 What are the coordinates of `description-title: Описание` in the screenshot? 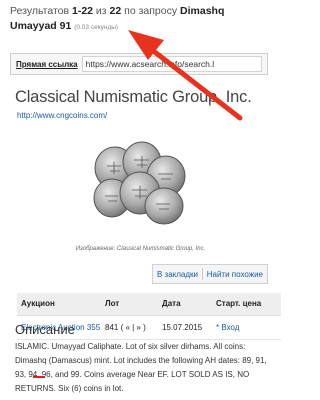 It's located at (45, 329).